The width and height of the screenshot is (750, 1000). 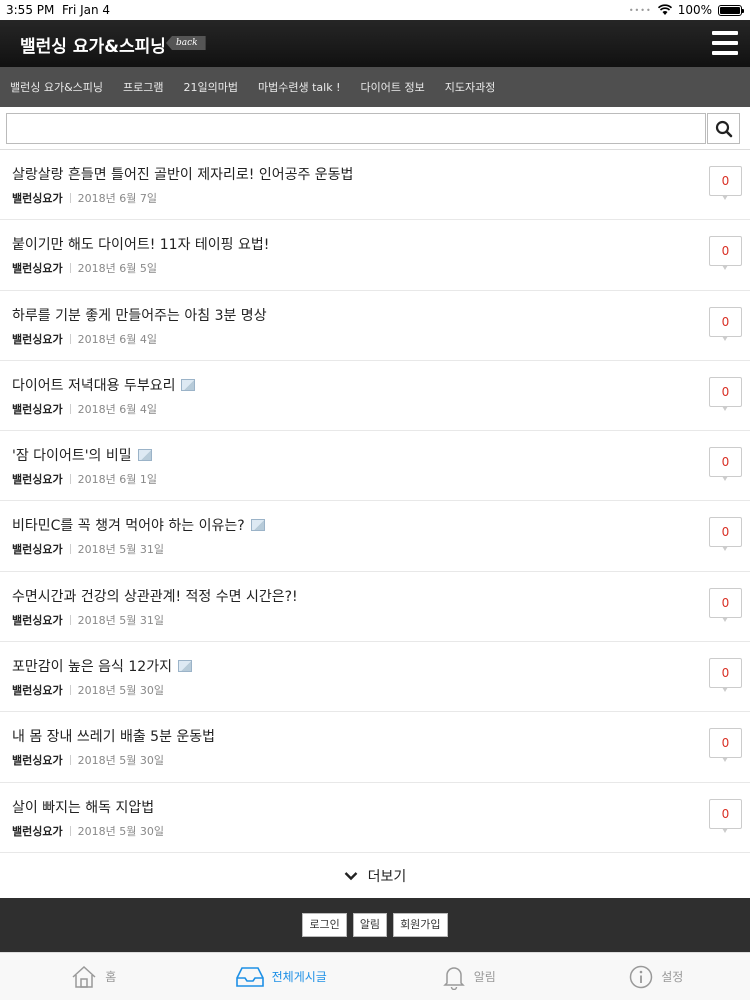 I want to click on nav-item-talk: 마법수련생 talk !, so click(x=299, y=87).